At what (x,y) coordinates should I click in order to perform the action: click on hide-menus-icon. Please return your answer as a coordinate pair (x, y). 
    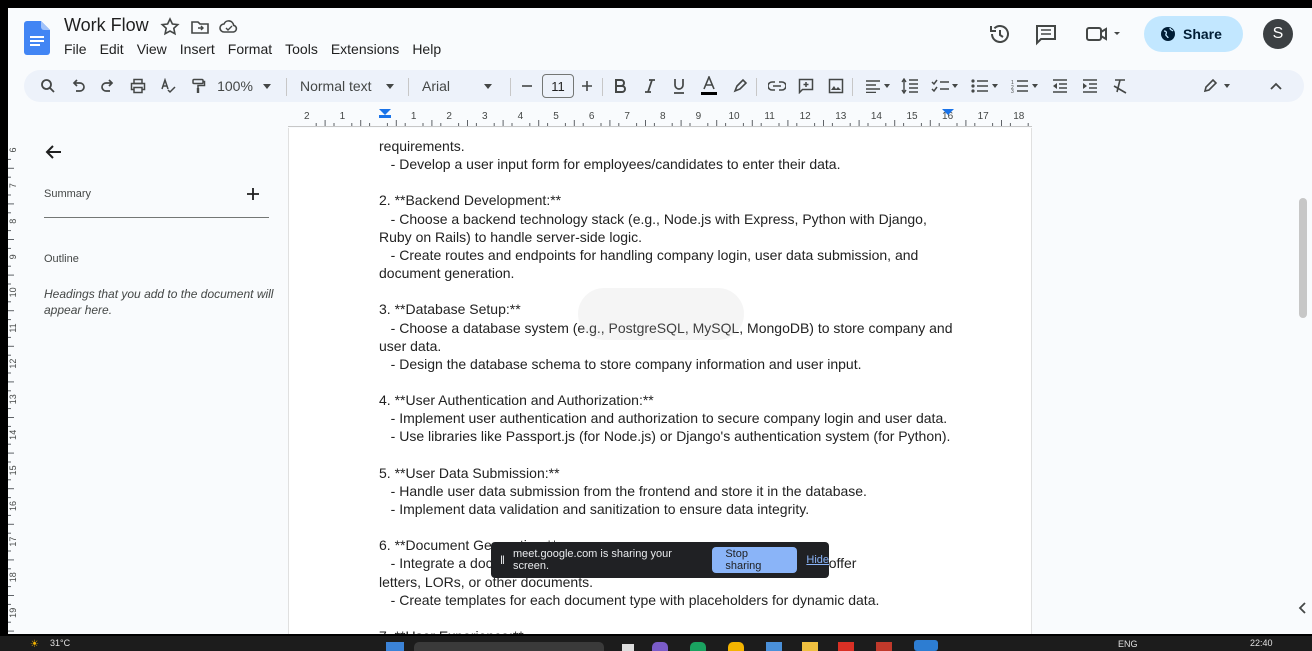
    Looking at the image, I should click on (1276, 86).